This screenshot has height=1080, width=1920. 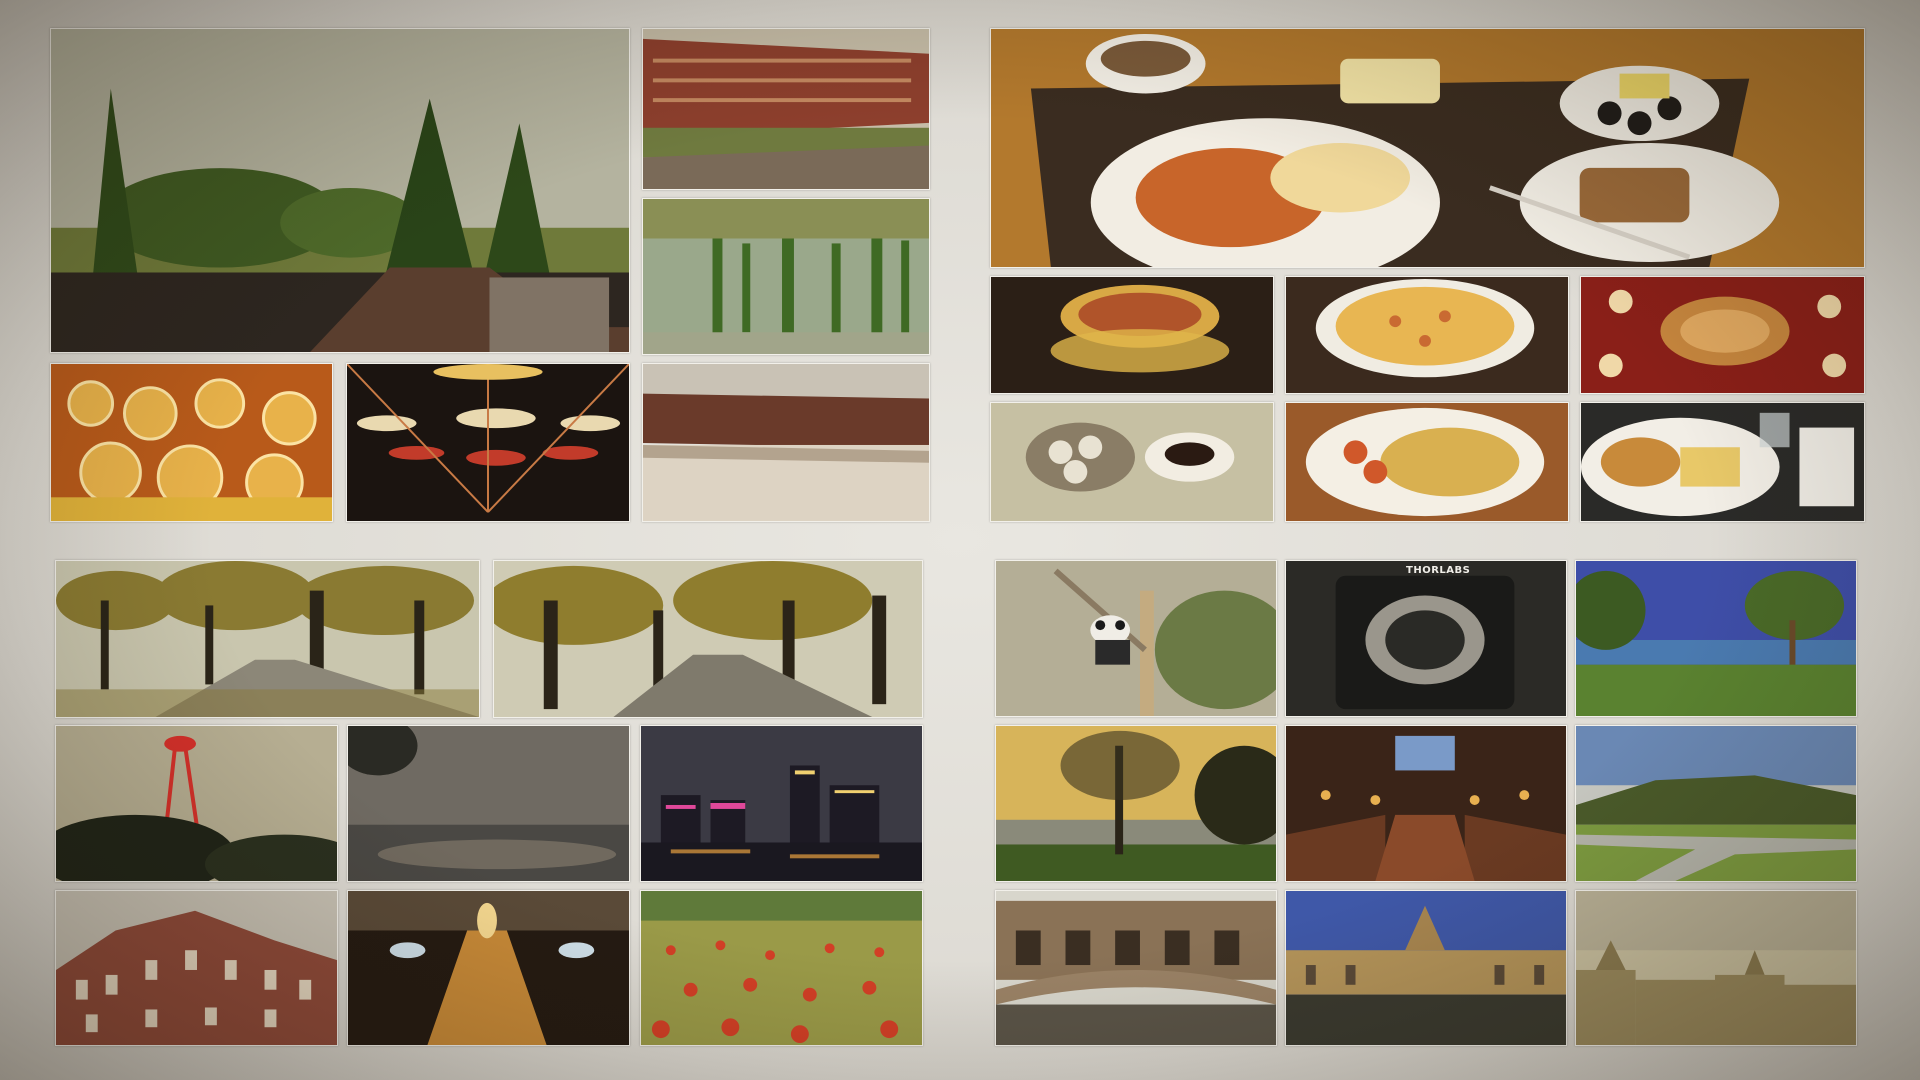 I want to click on photo-avenue-right, so click(x=708, y=639).